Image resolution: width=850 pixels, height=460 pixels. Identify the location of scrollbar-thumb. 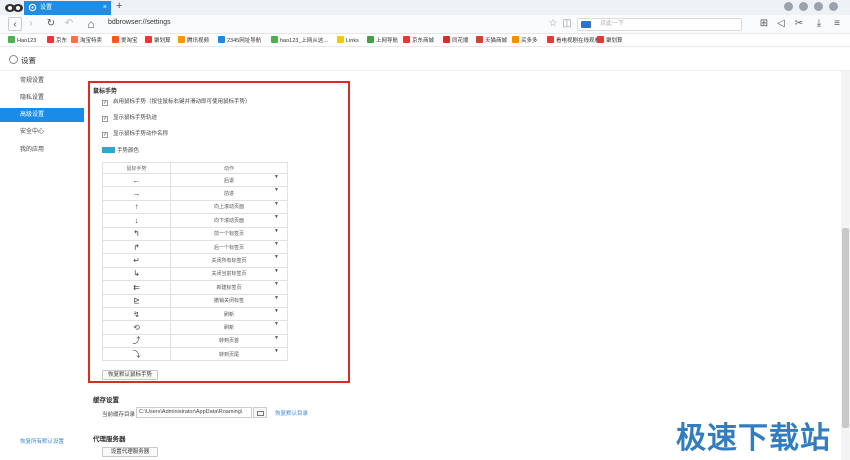
(845, 328).